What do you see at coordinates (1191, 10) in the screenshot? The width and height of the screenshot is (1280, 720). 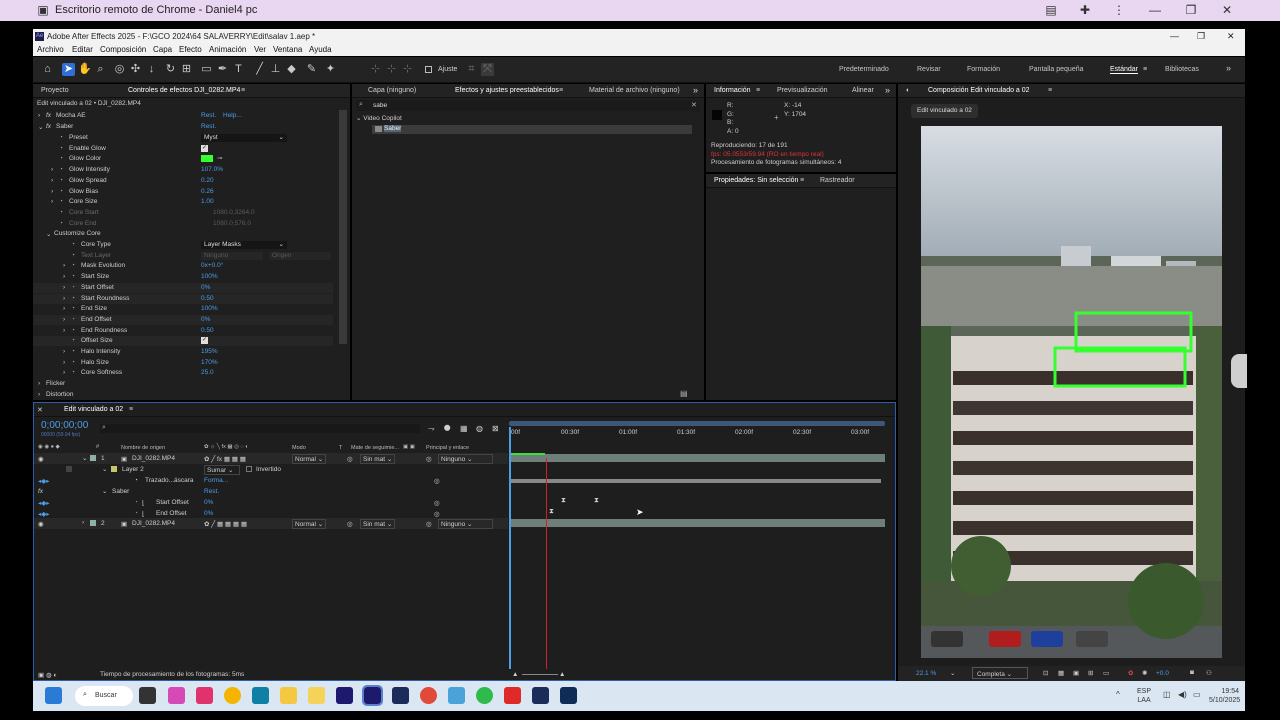 I see `maximize-icon: ❐` at bounding box center [1191, 10].